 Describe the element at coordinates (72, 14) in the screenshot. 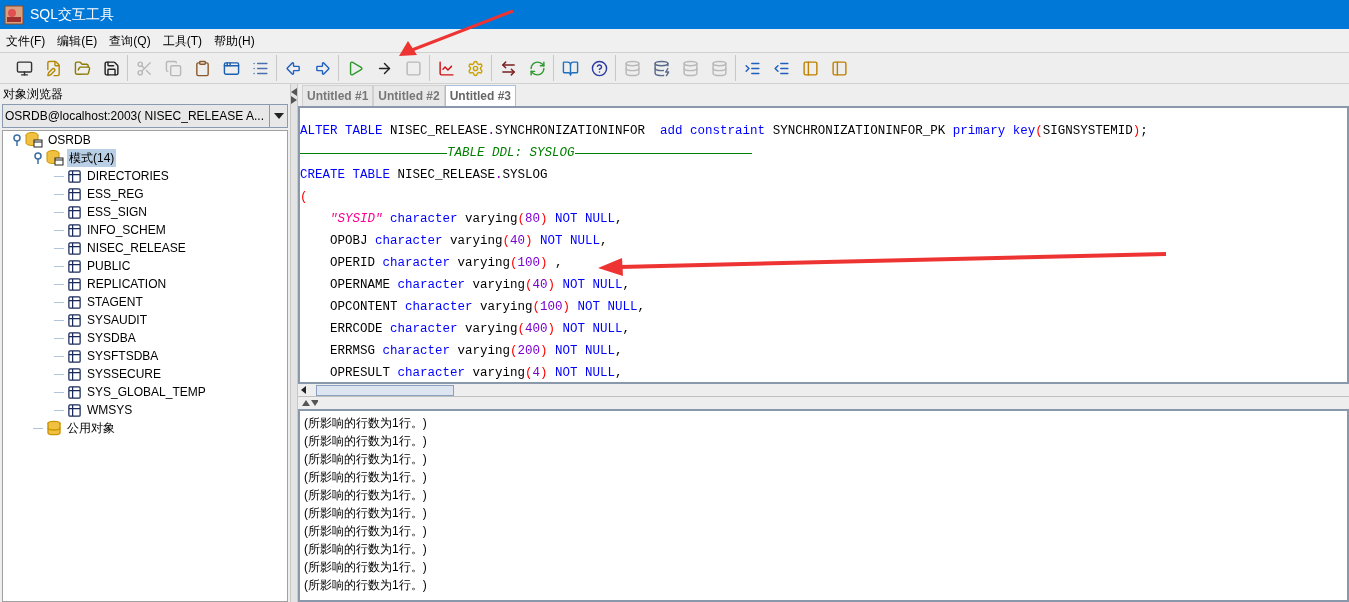

I see `window-title: SQL交互工具` at that location.